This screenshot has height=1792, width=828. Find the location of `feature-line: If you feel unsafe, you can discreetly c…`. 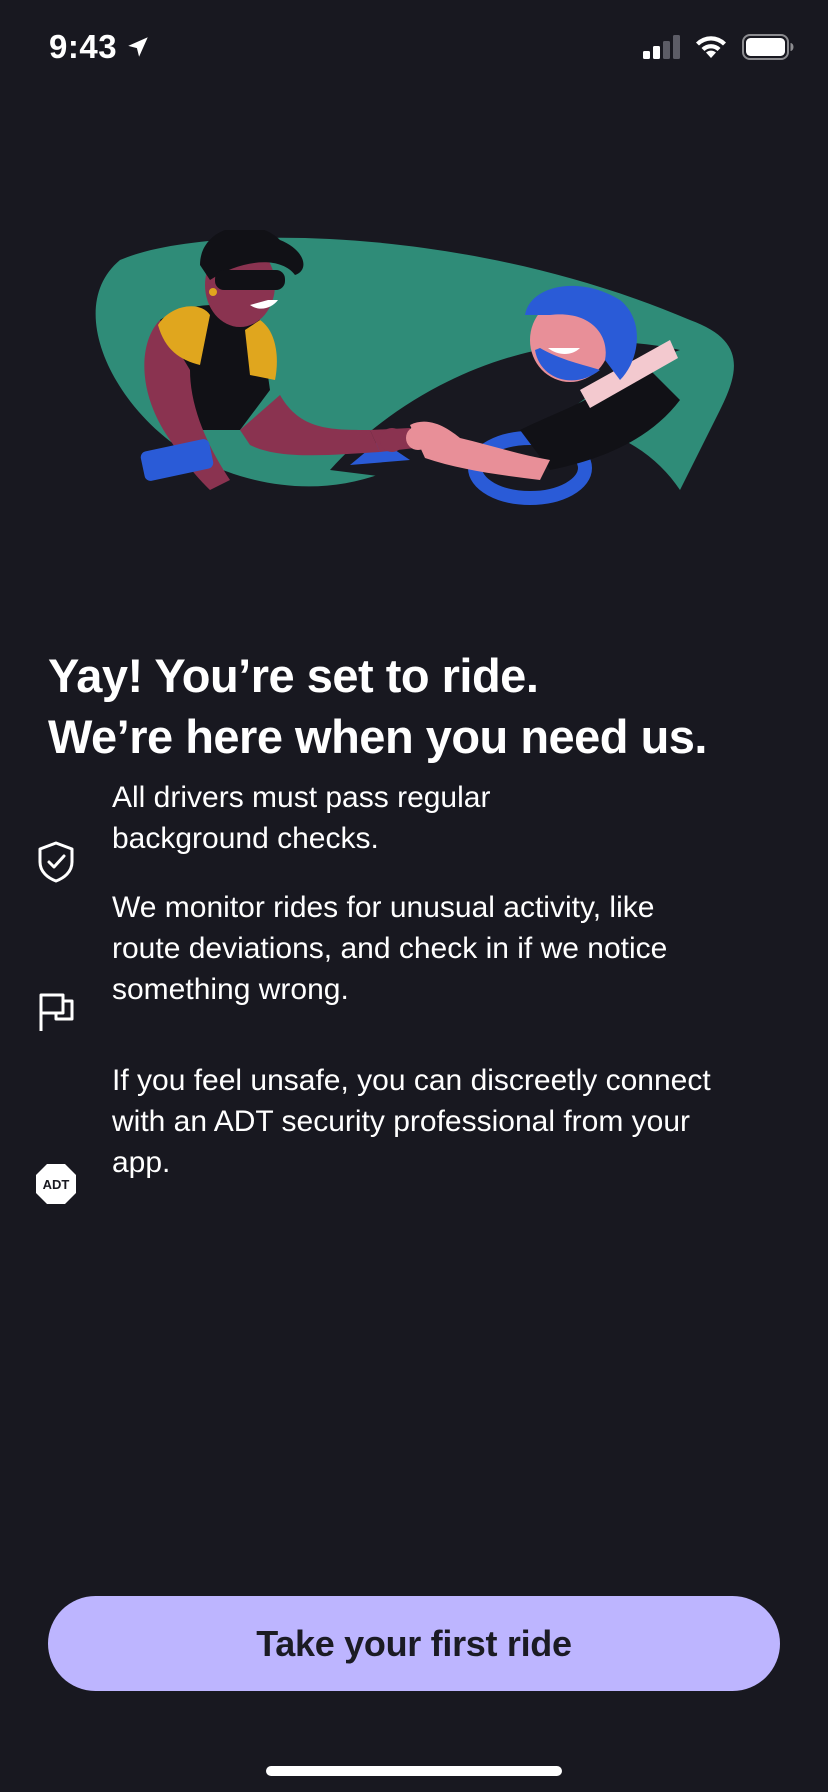

feature-line: If you feel unsafe, you can discreetly c… is located at coordinates (411, 1080).